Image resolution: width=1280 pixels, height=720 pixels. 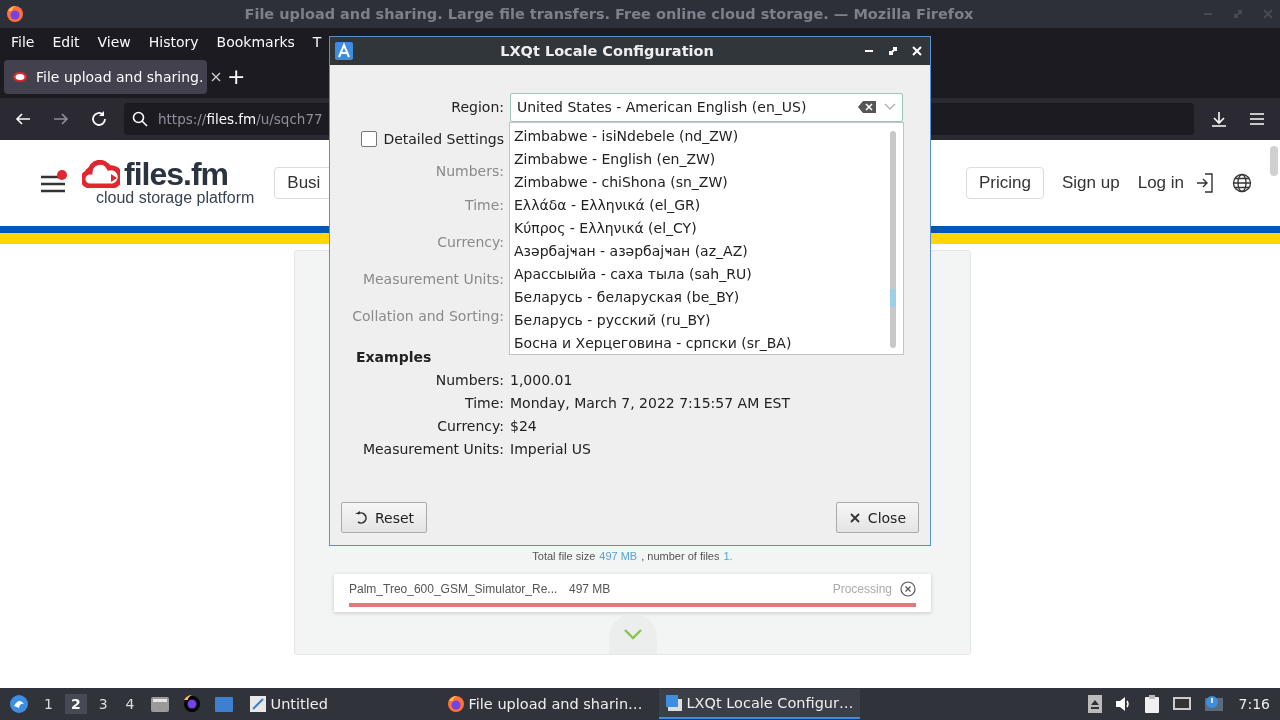 I want to click on logo-tagline: cloud storage platform, so click(x=175, y=198).